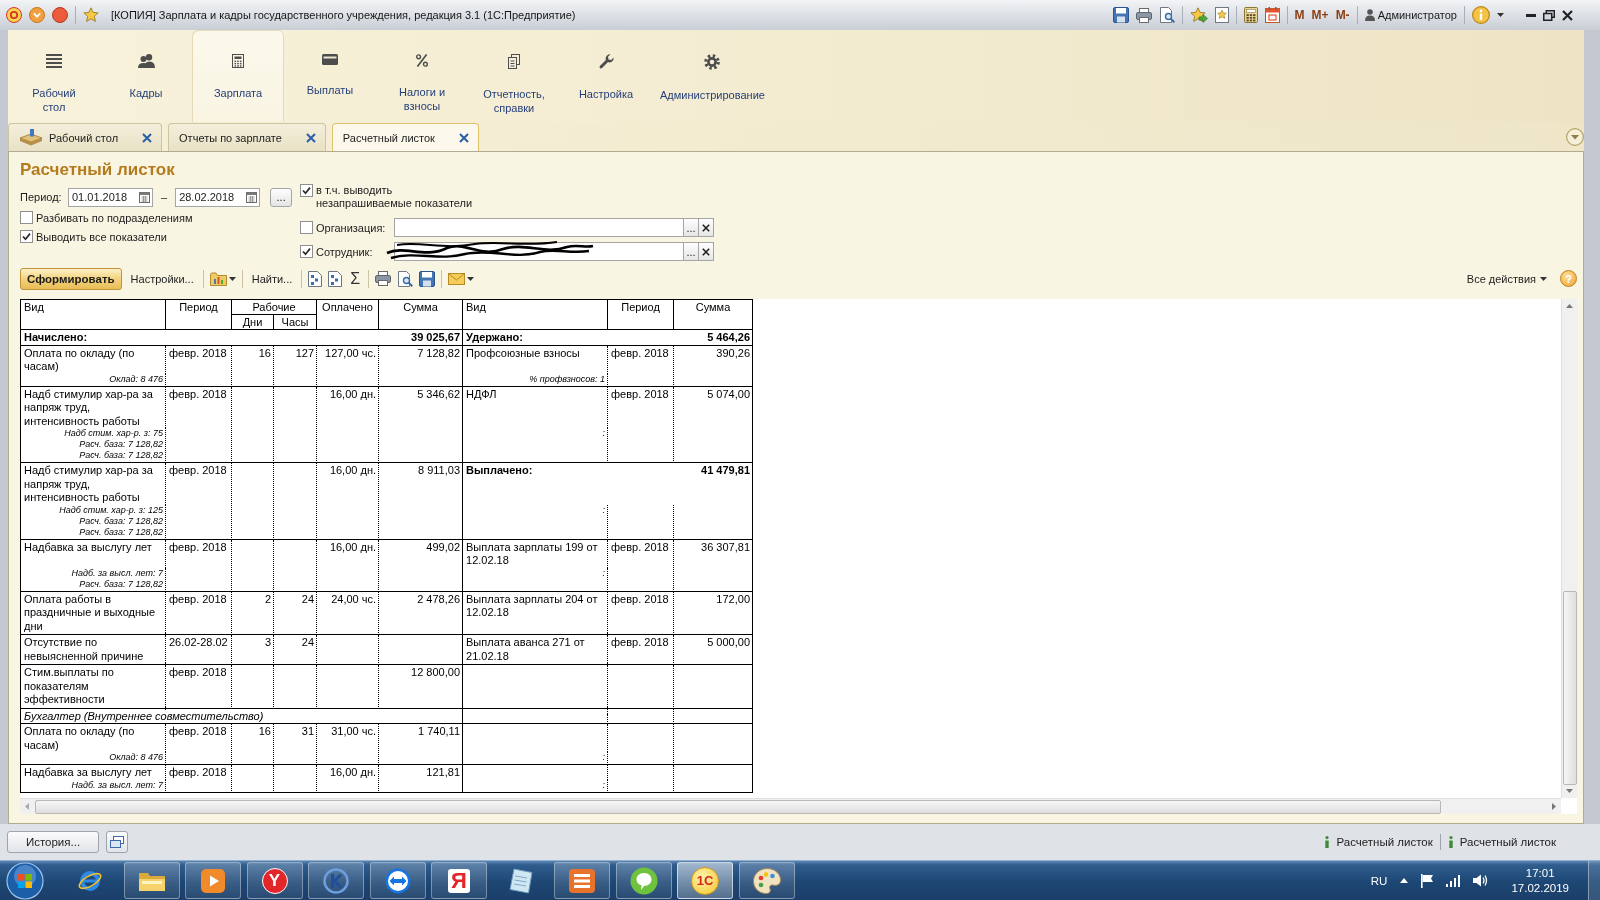 Image resolution: width=1600 pixels, height=900 pixels. I want to click on flag-icon, so click(1427, 880).